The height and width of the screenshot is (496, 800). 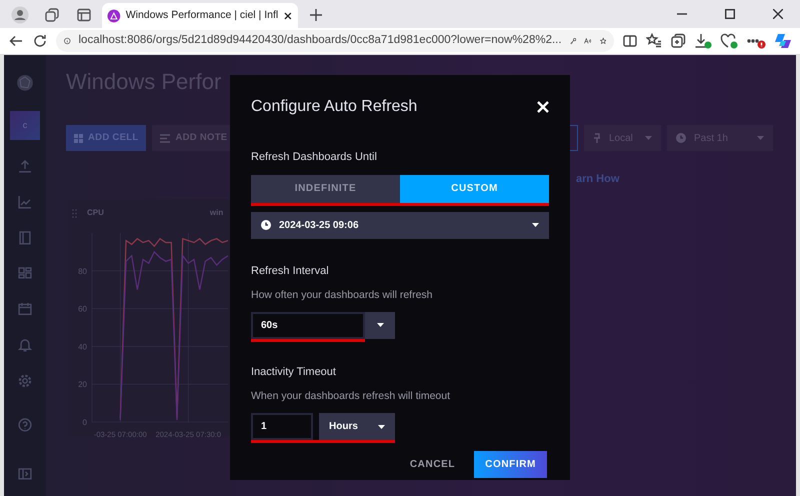 I want to click on split-screen-icon, so click(x=630, y=41).